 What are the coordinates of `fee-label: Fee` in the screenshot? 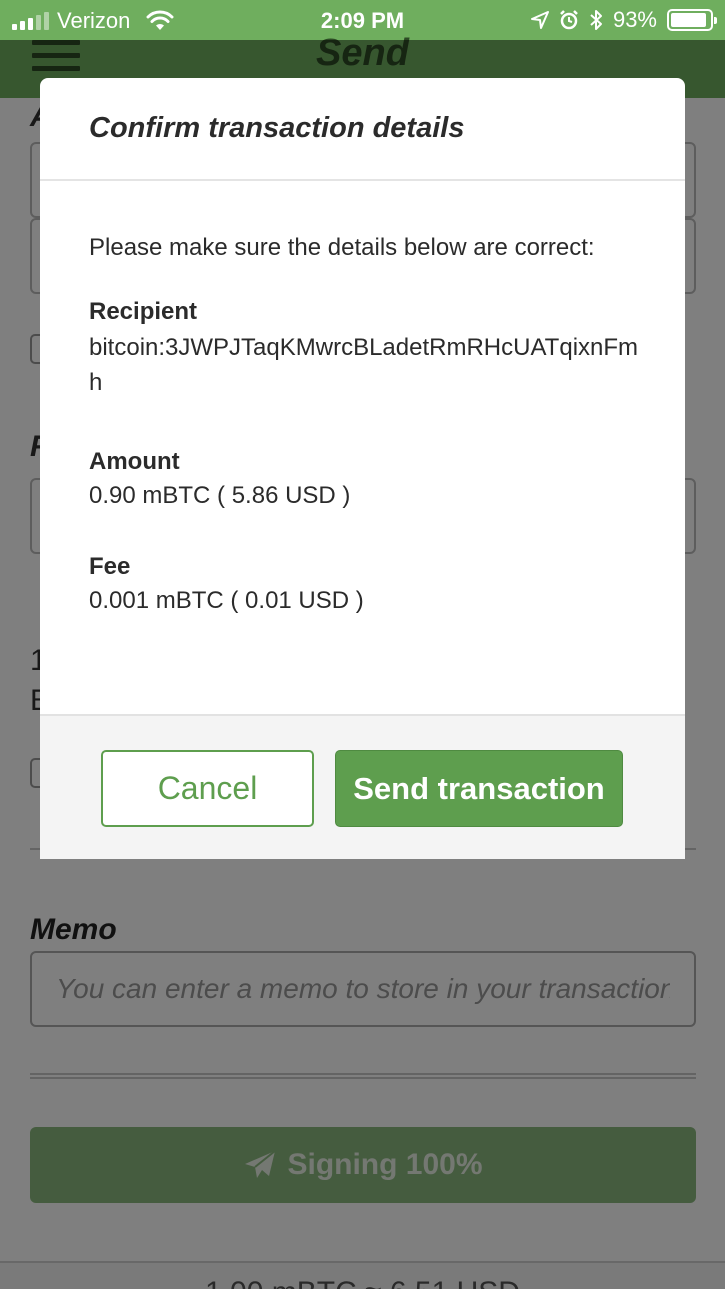 It's located at (110, 566).